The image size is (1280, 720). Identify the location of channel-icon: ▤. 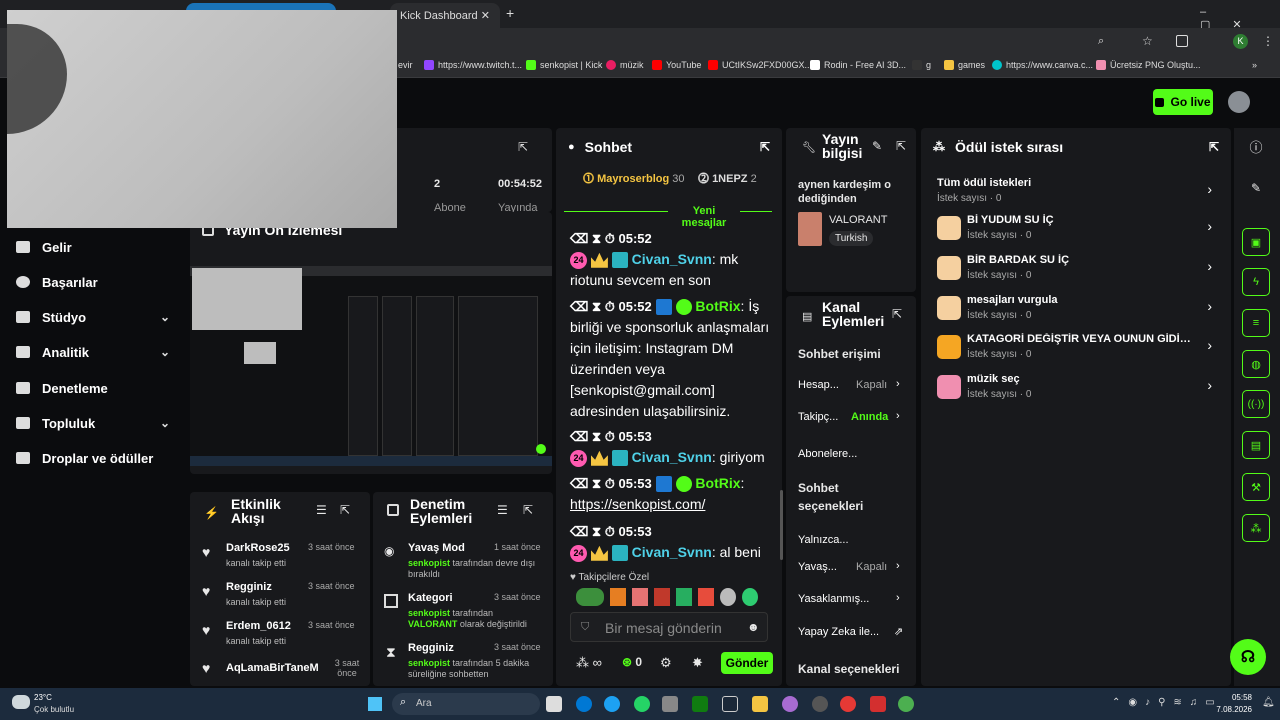
(1256, 445).